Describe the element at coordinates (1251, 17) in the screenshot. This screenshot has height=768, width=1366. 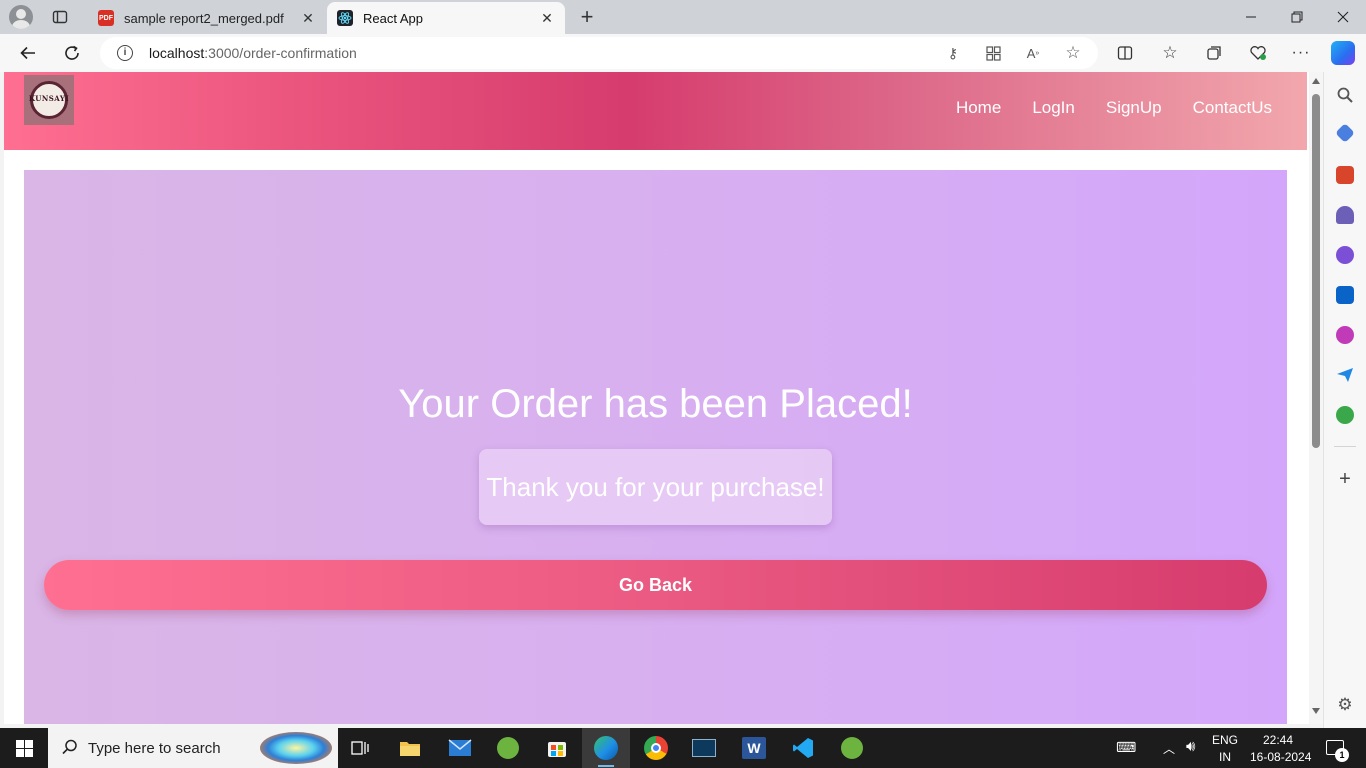
I see `minimize-icon` at that location.